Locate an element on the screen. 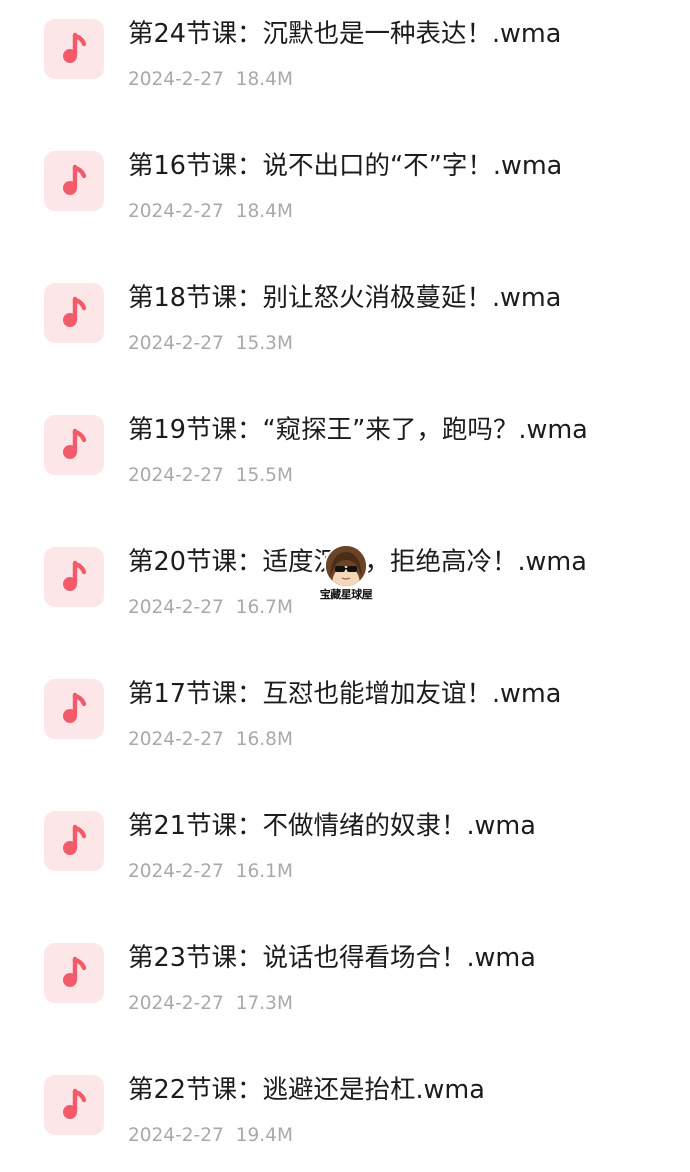  file-meta: 2024-2-27 16.8M is located at coordinates (210, 739).